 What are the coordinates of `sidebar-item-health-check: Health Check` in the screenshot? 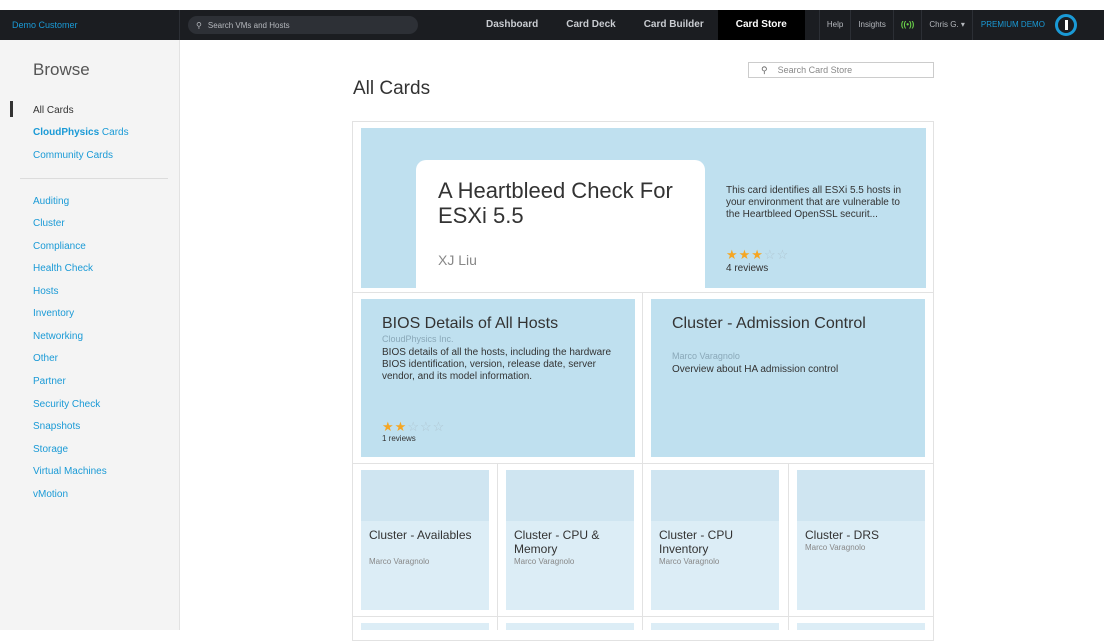 It's located at (63, 268).